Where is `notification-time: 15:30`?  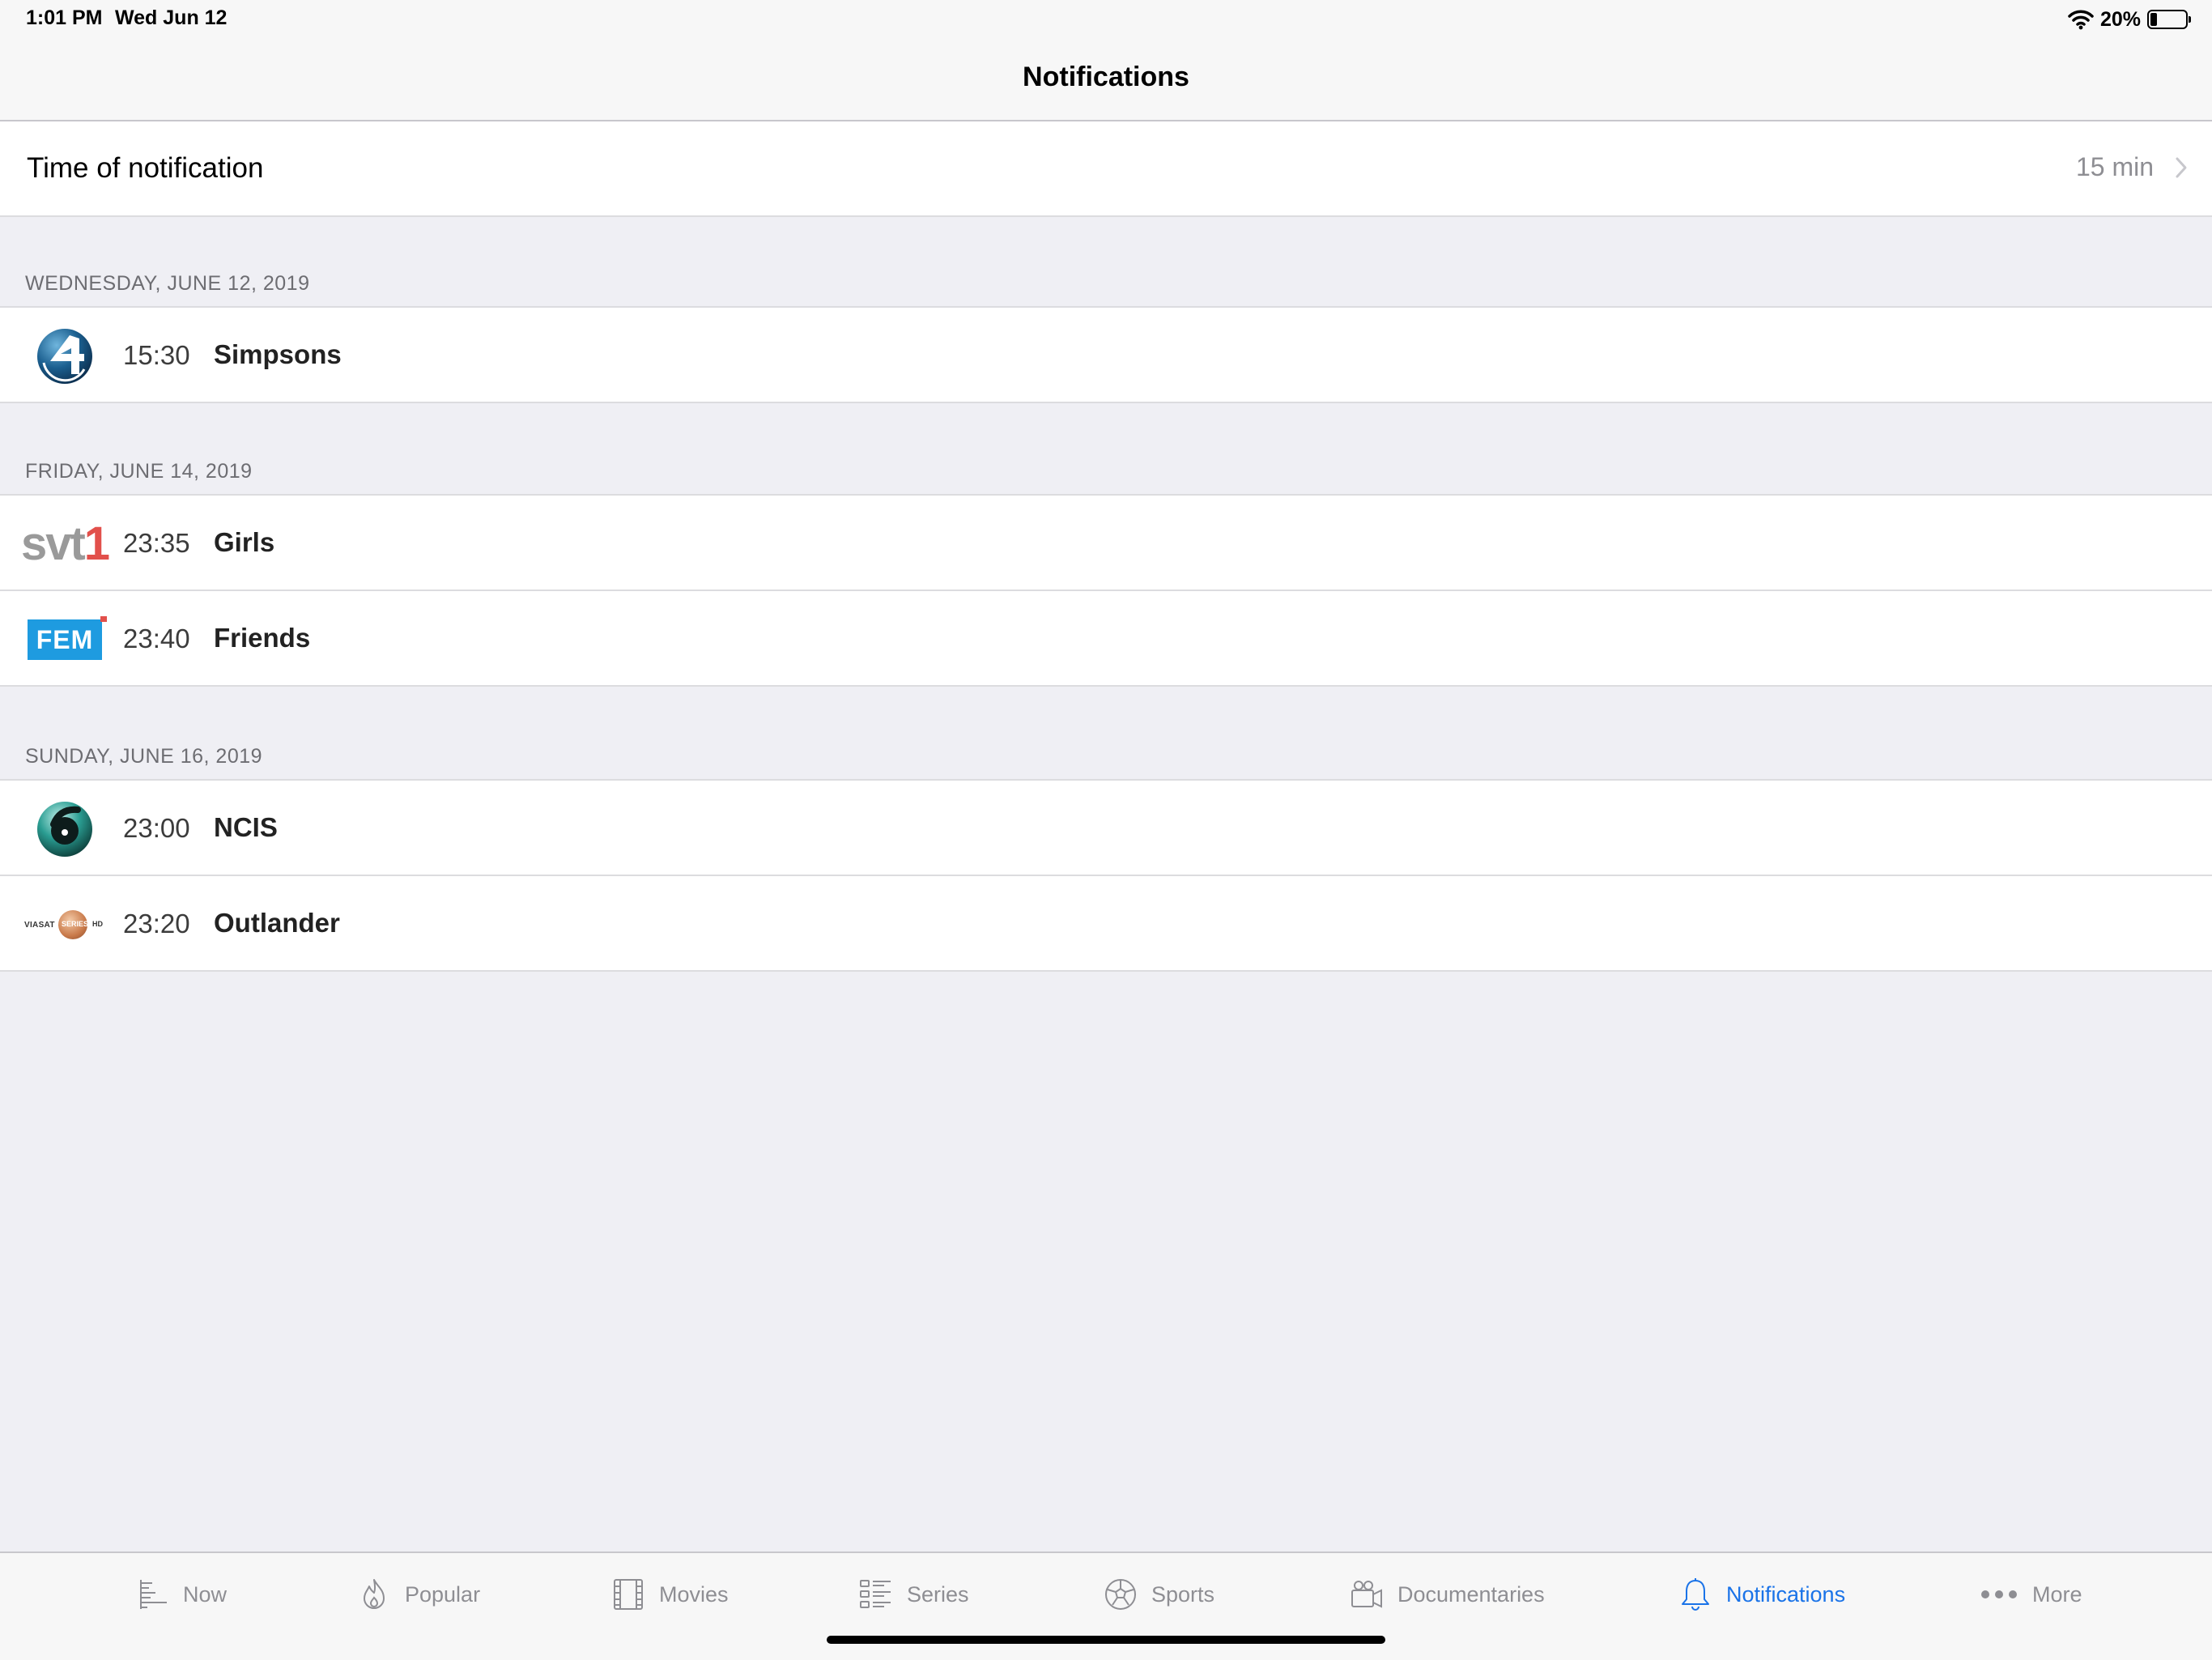 notification-time: 15:30 is located at coordinates (157, 355).